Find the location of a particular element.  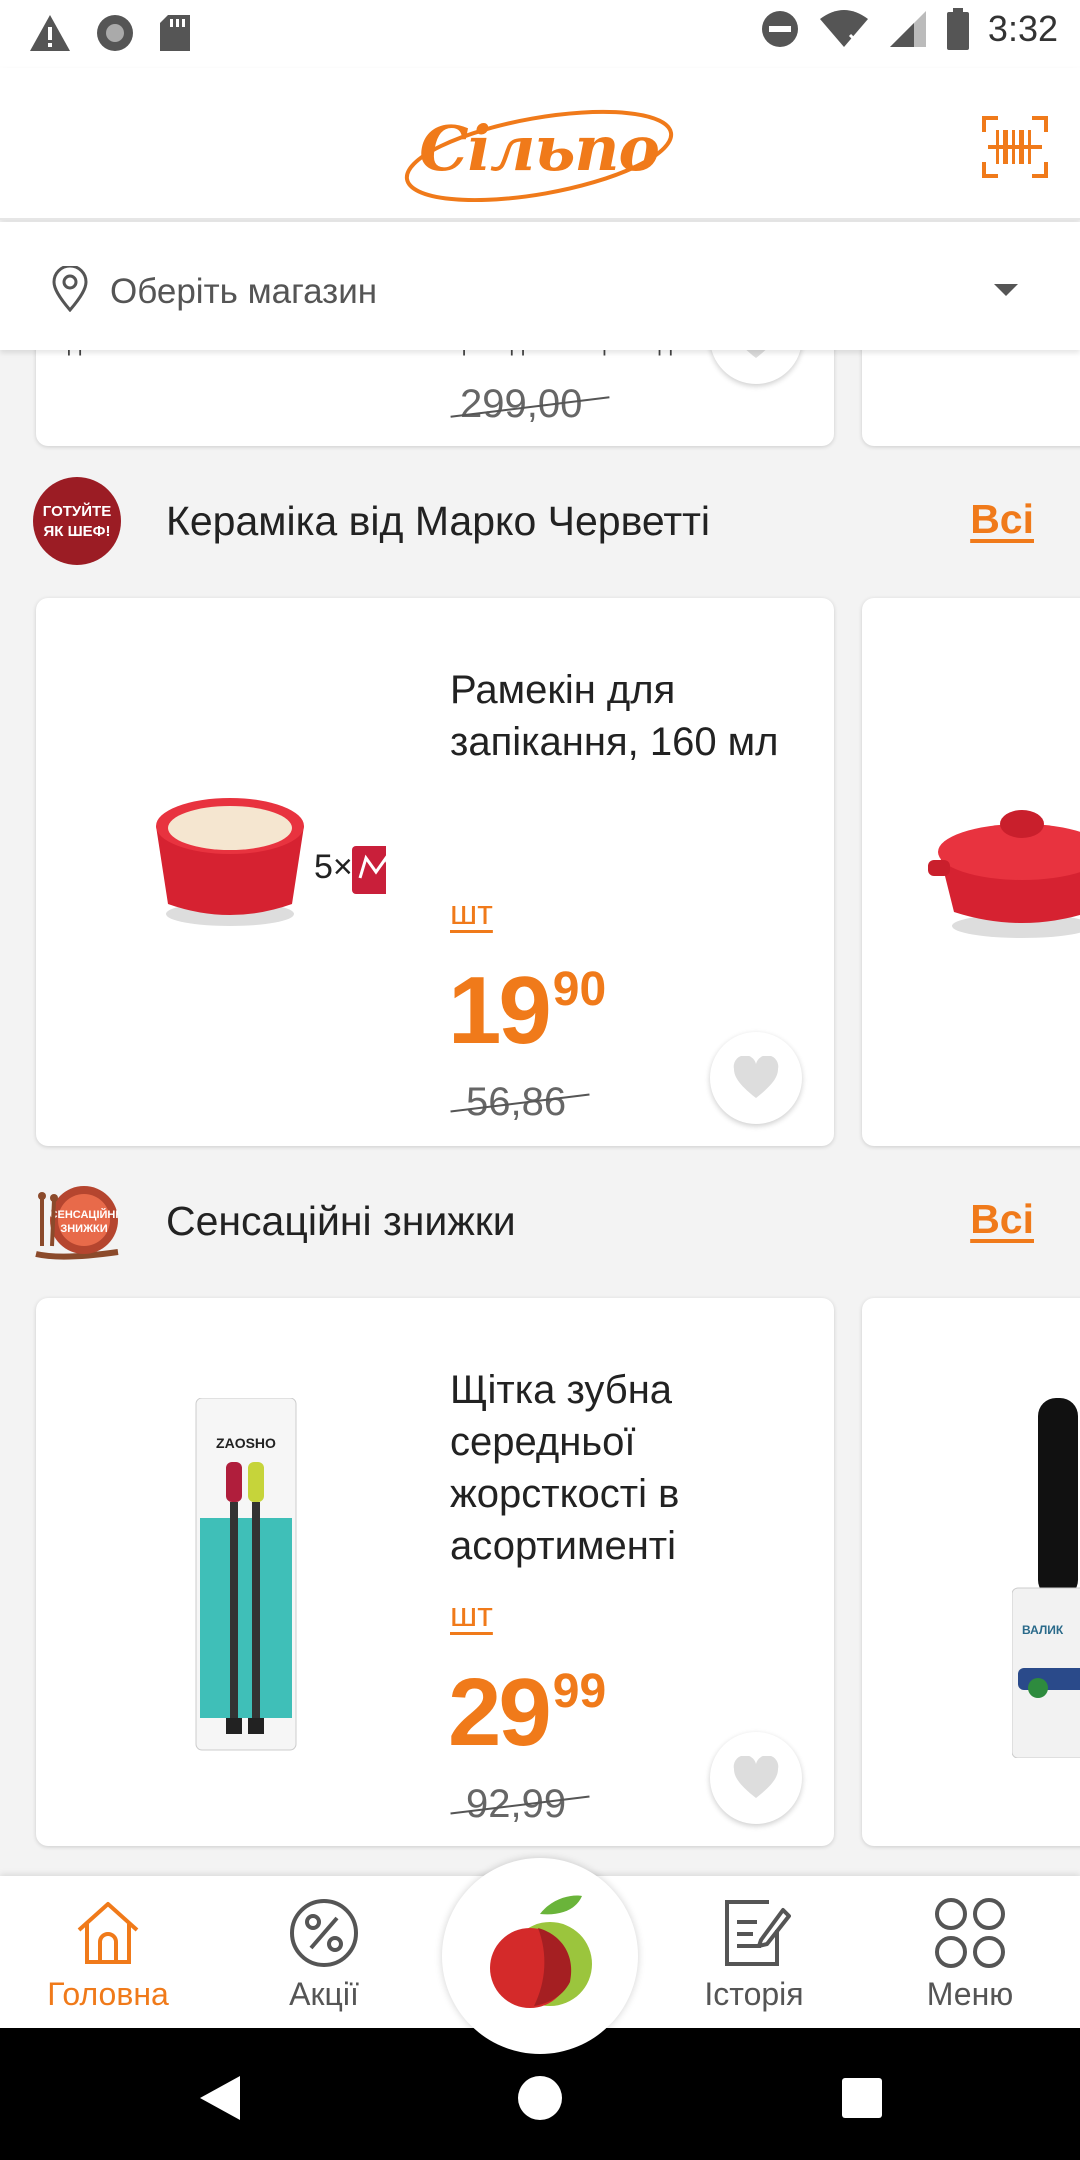

record-icon is located at coordinates (115, 33).